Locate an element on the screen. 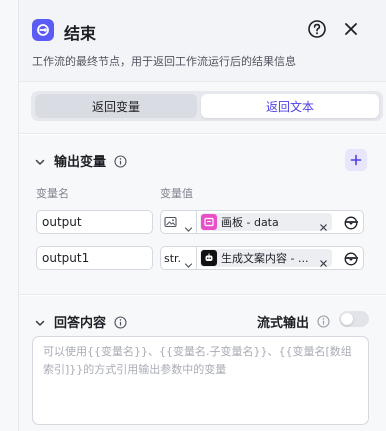  panel-description: 工作流的最终节点，用于返回工作流运行后的结果信息 is located at coordinates (164, 61).